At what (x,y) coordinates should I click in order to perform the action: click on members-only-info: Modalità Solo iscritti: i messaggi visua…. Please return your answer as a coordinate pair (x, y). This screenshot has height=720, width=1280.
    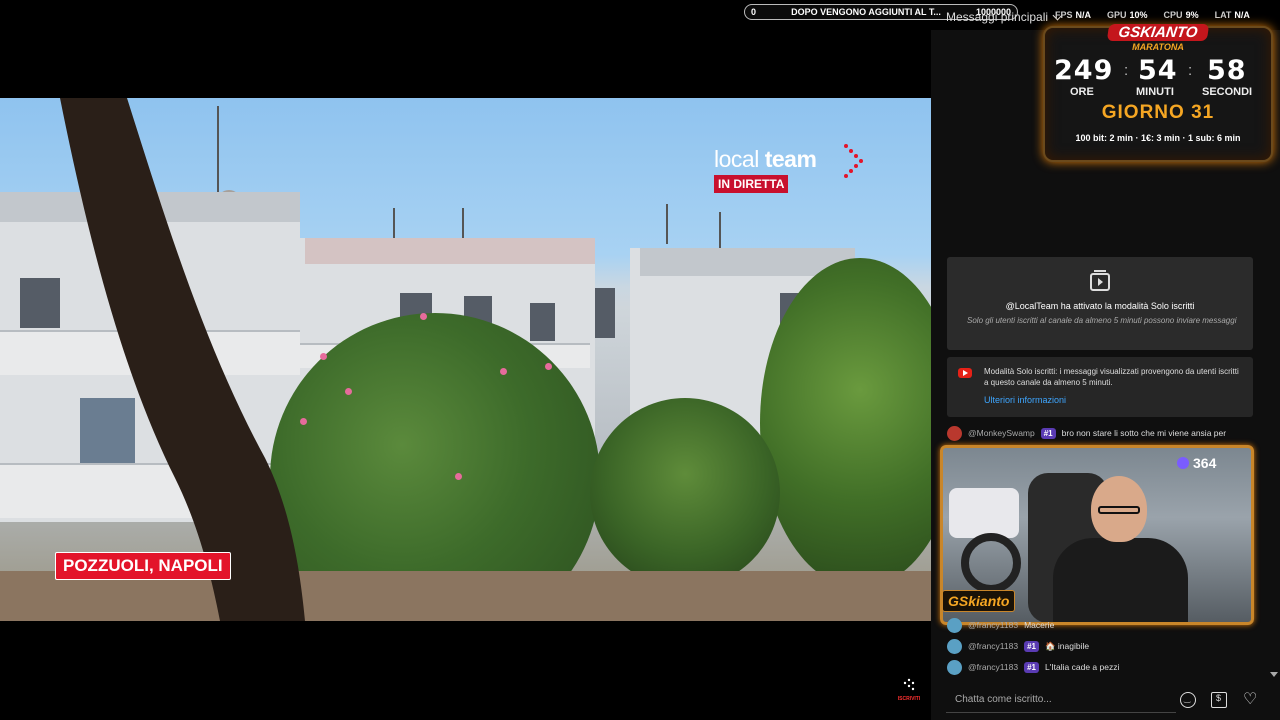
    Looking at the image, I should click on (1100, 387).